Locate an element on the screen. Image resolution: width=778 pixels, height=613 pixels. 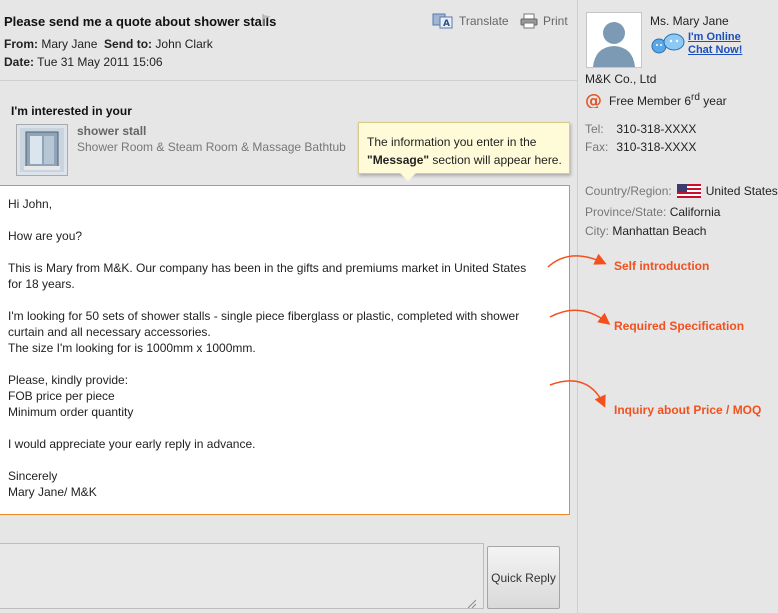
print-label: Print is located at coordinates (555, 21).